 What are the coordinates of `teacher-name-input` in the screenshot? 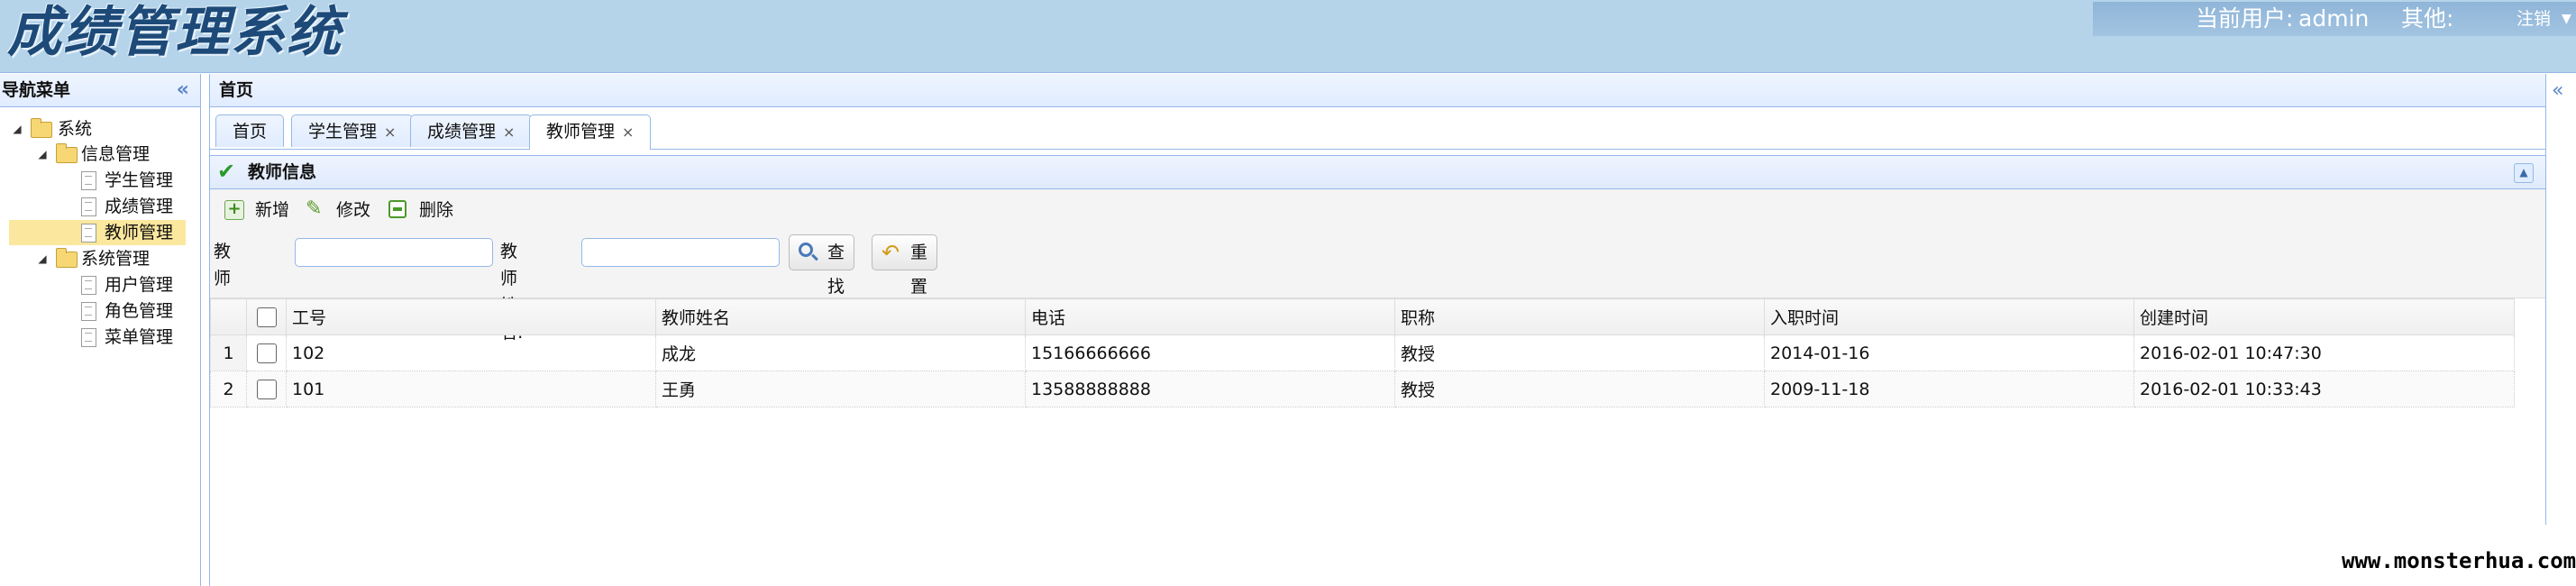 It's located at (680, 252).